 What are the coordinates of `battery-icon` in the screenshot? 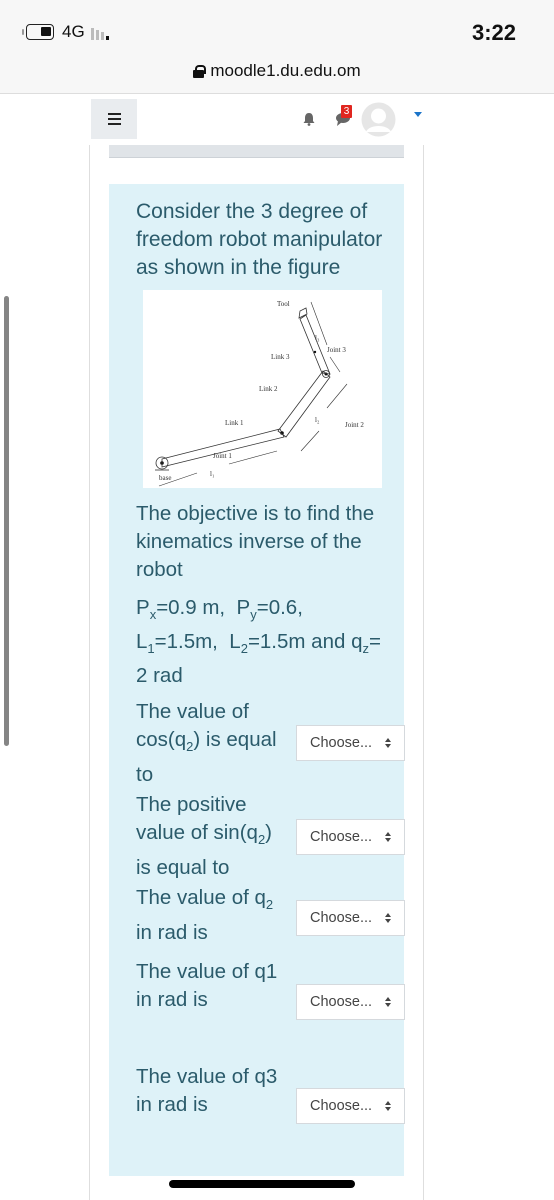 It's located at (38, 32).